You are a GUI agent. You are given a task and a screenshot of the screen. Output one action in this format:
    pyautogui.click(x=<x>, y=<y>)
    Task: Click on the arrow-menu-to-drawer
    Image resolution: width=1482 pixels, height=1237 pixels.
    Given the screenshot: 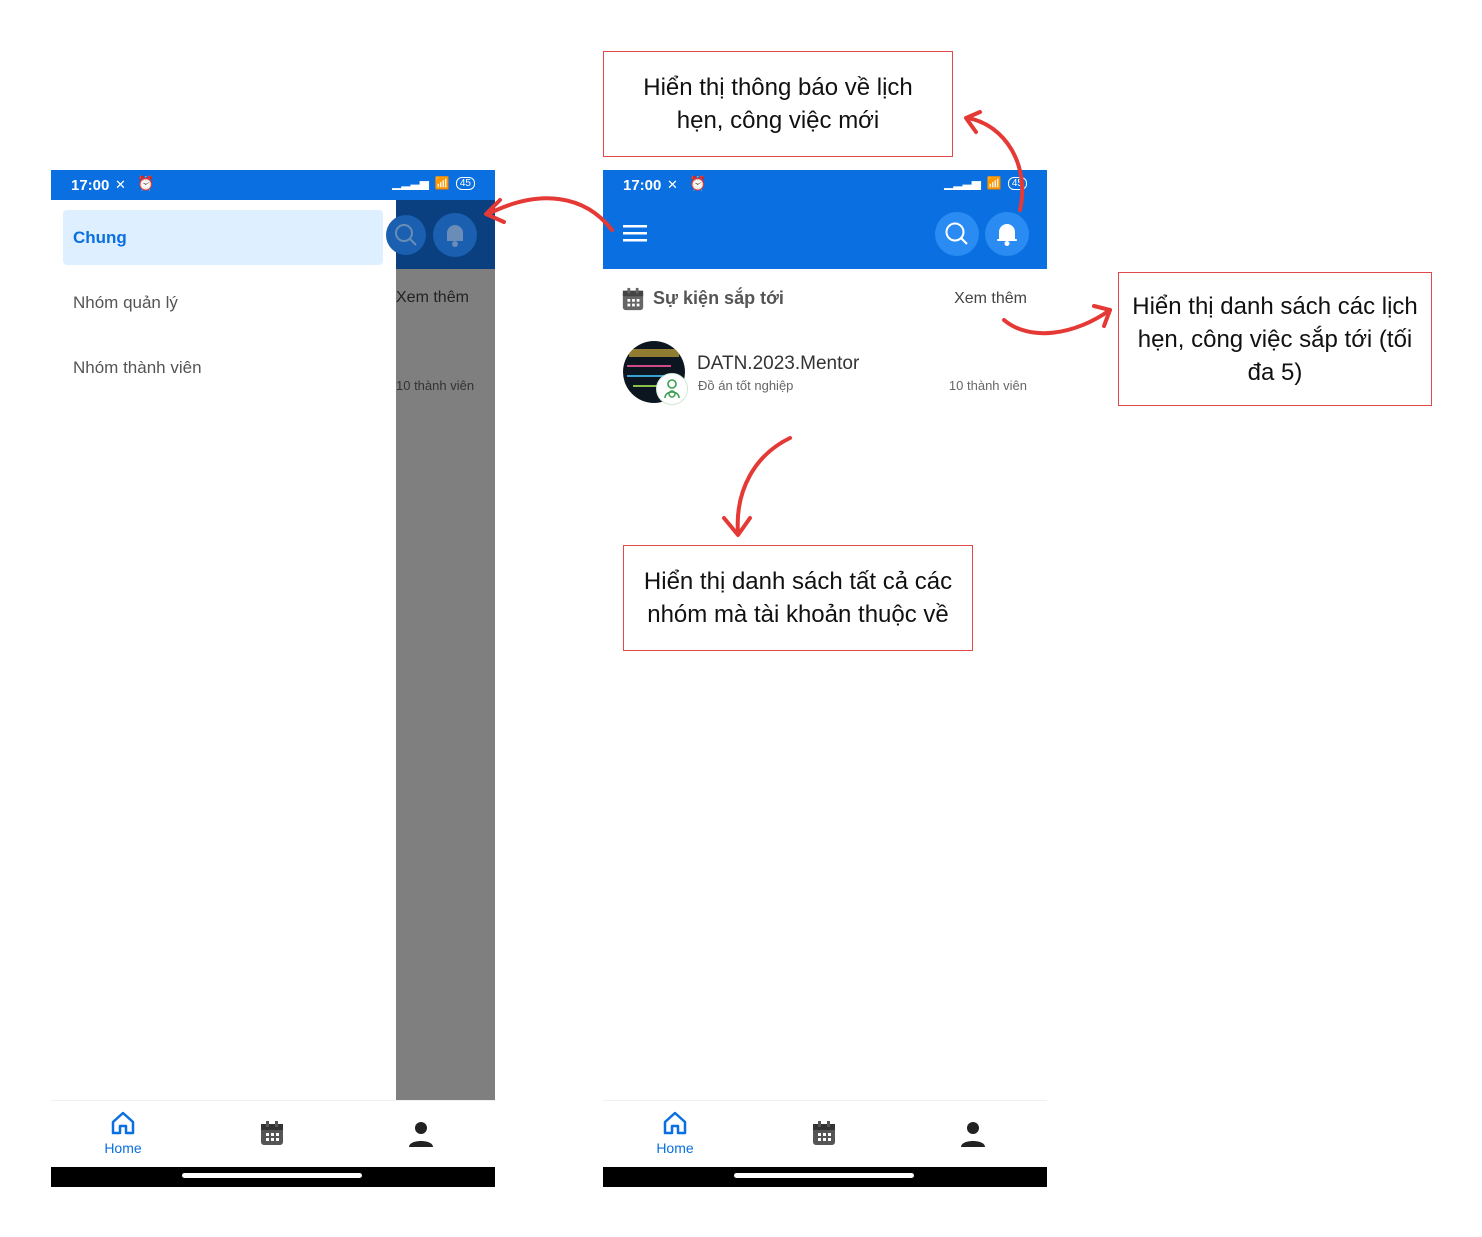 What is the action you would take?
    pyautogui.click(x=550, y=214)
    